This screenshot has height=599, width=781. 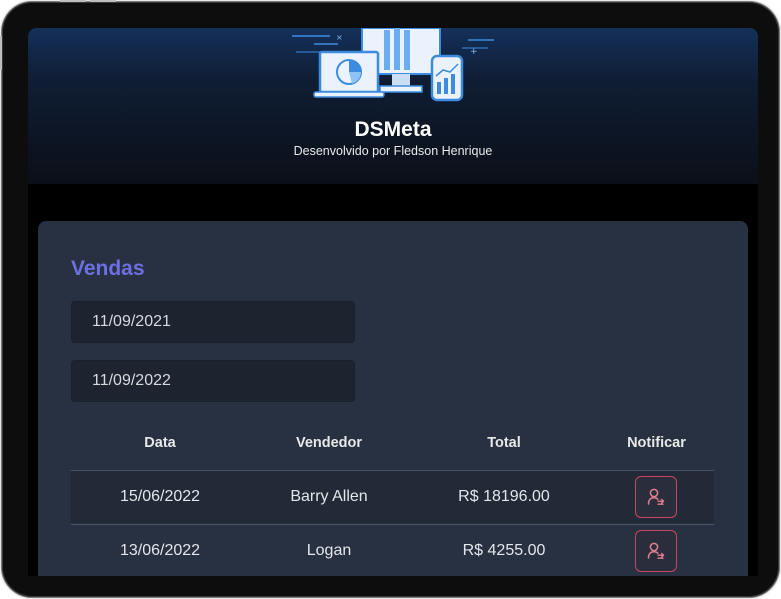 What do you see at coordinates (393, 65) in the screenshot?
I see `dashboard-devices-logo-icon: × +` at bounding box center [393, 65].